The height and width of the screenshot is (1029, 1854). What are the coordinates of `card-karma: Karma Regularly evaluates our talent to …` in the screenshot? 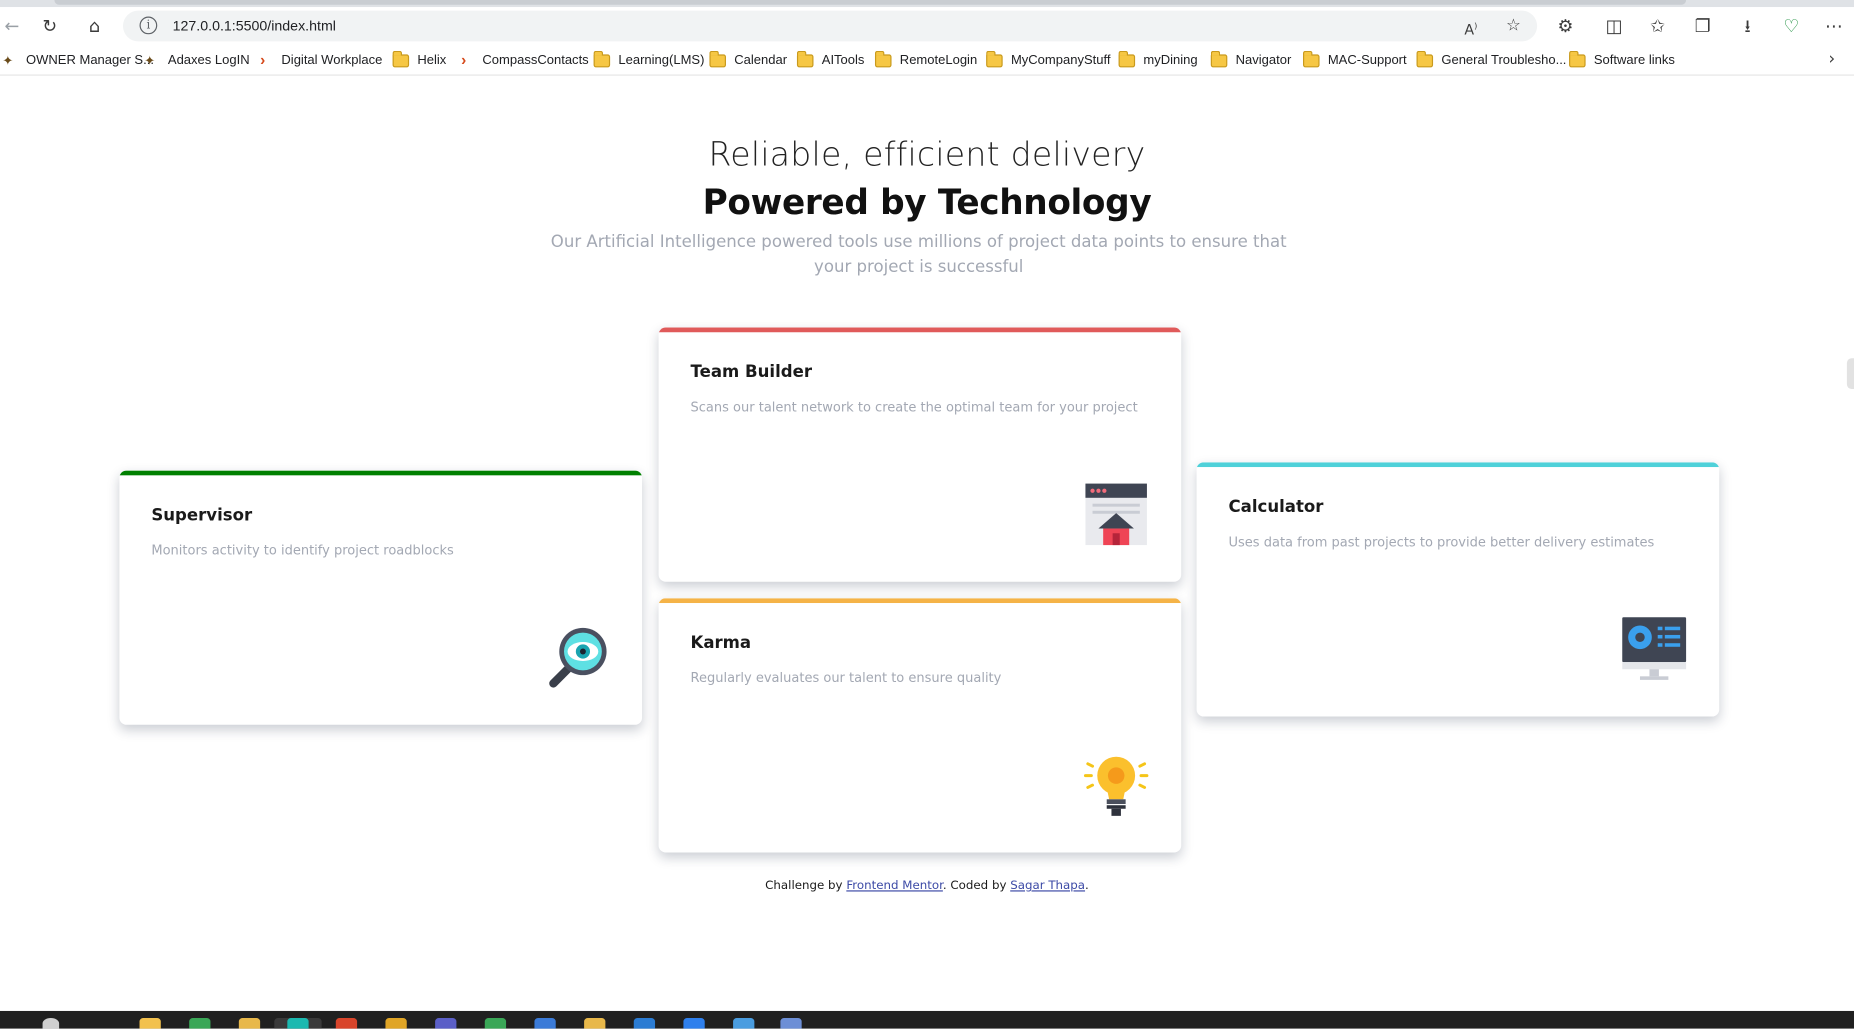 It's located at (920, 725).